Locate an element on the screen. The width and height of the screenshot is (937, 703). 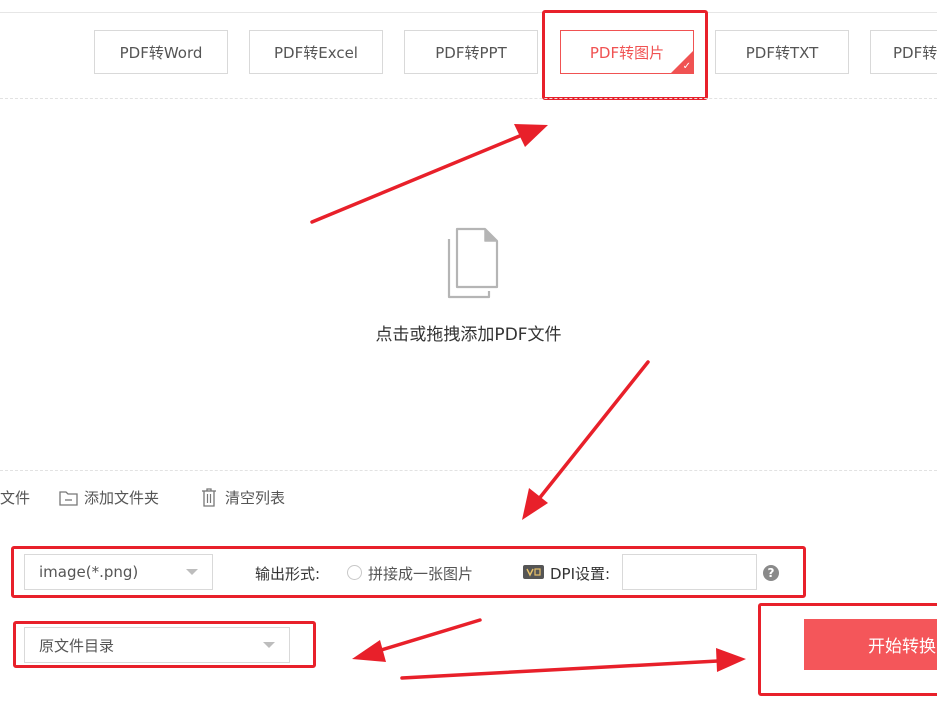
annotation-arrow-to-settings is located at coordinates (586, 440).